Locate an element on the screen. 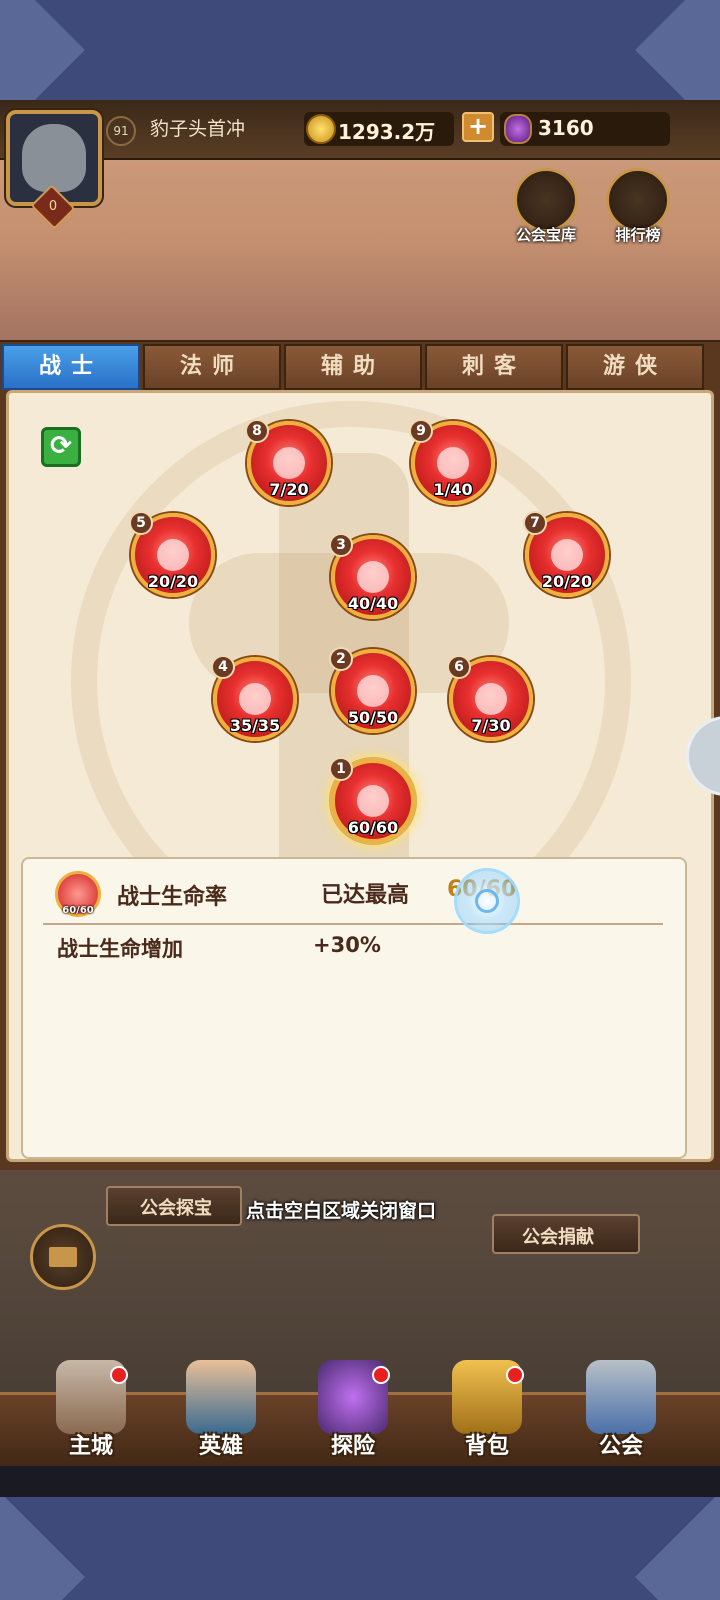 This screenshot has height=1600, width=720. skill-node-number: 4 is located at coordinates (223, 667).